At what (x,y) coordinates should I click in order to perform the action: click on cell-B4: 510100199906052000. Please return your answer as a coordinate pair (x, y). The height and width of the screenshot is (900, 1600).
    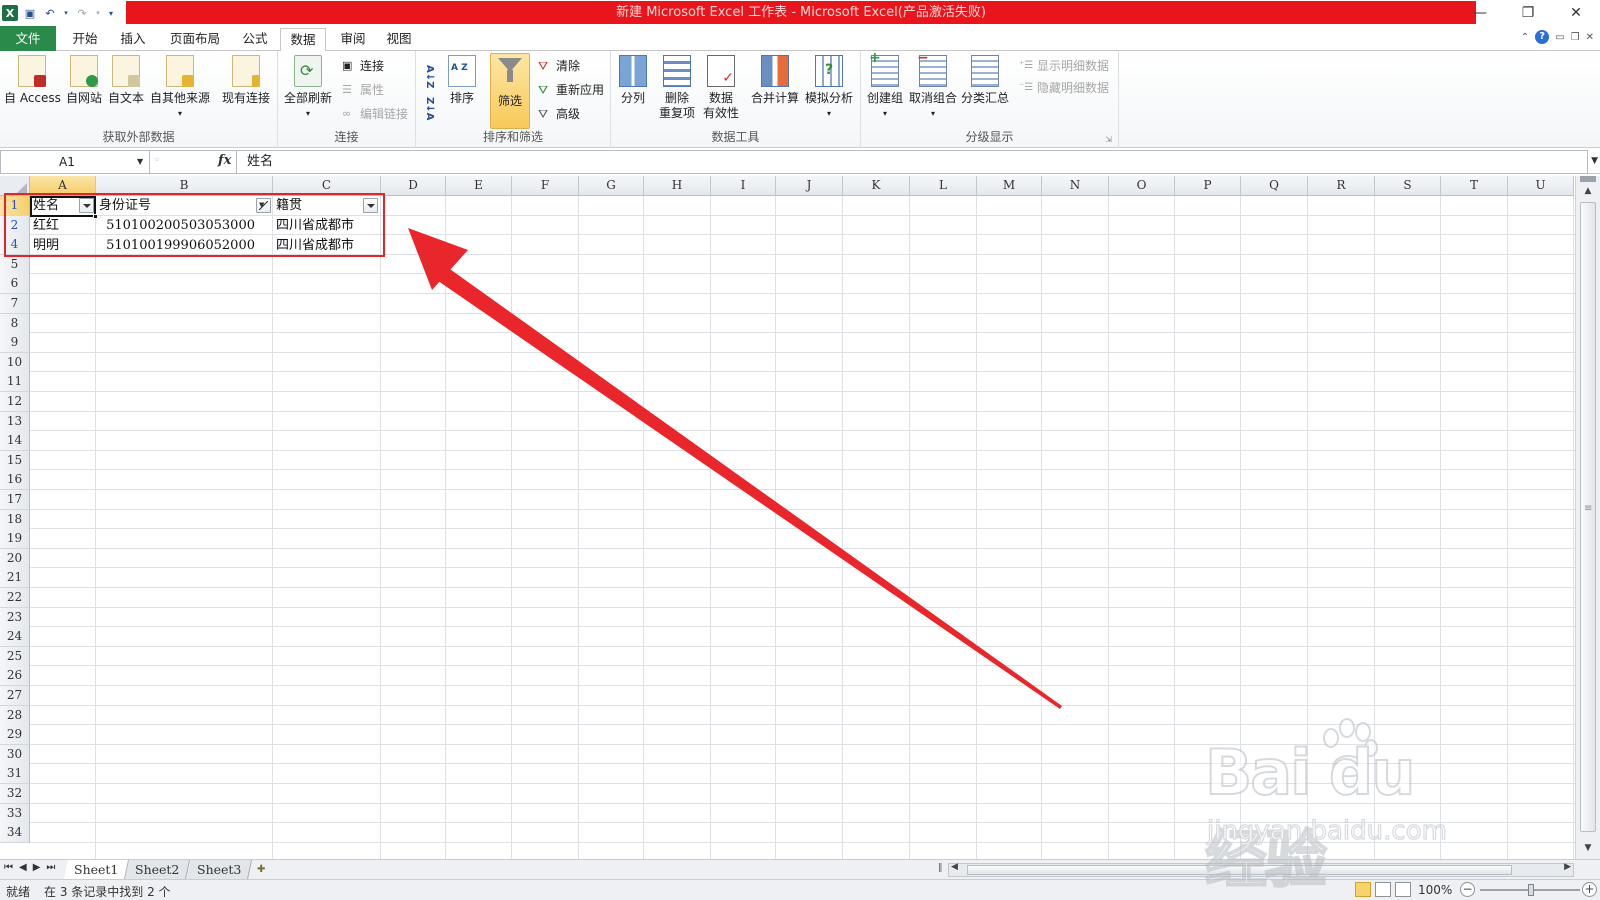
    Looking at the image, I should click on (184, 245).